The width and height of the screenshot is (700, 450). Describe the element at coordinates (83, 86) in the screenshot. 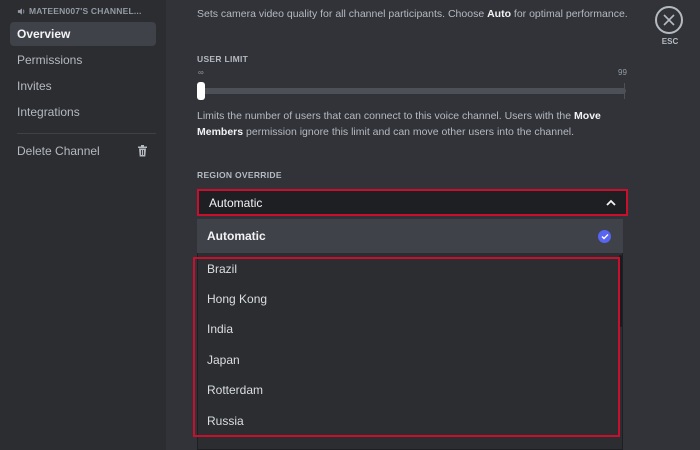

I see `sidebar-item-invites: Invites` at that location.